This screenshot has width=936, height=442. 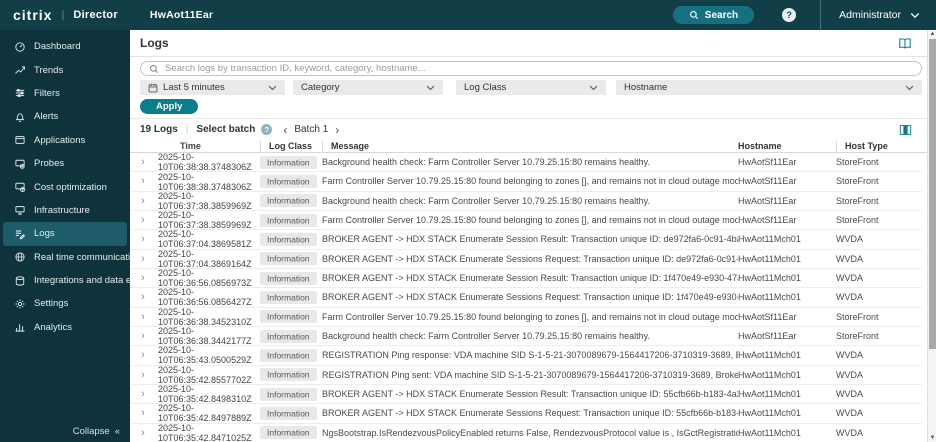 I want to click on category-value: Category, so click(x=320, y=87).